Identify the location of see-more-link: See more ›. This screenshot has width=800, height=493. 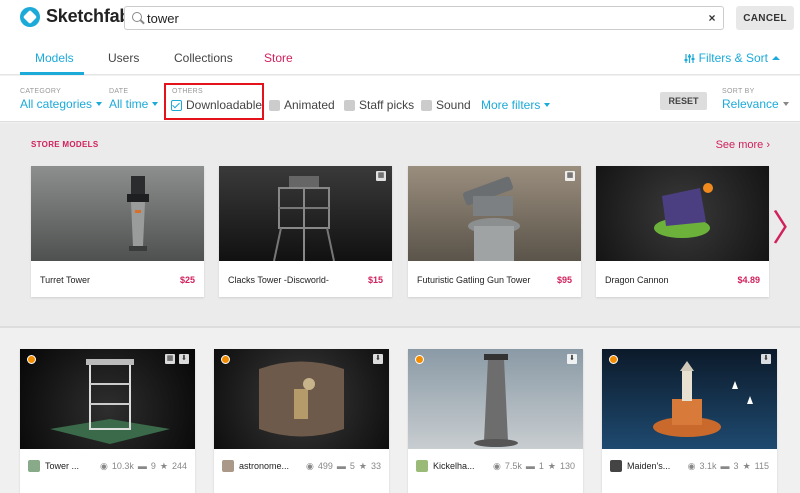
(743, 145).